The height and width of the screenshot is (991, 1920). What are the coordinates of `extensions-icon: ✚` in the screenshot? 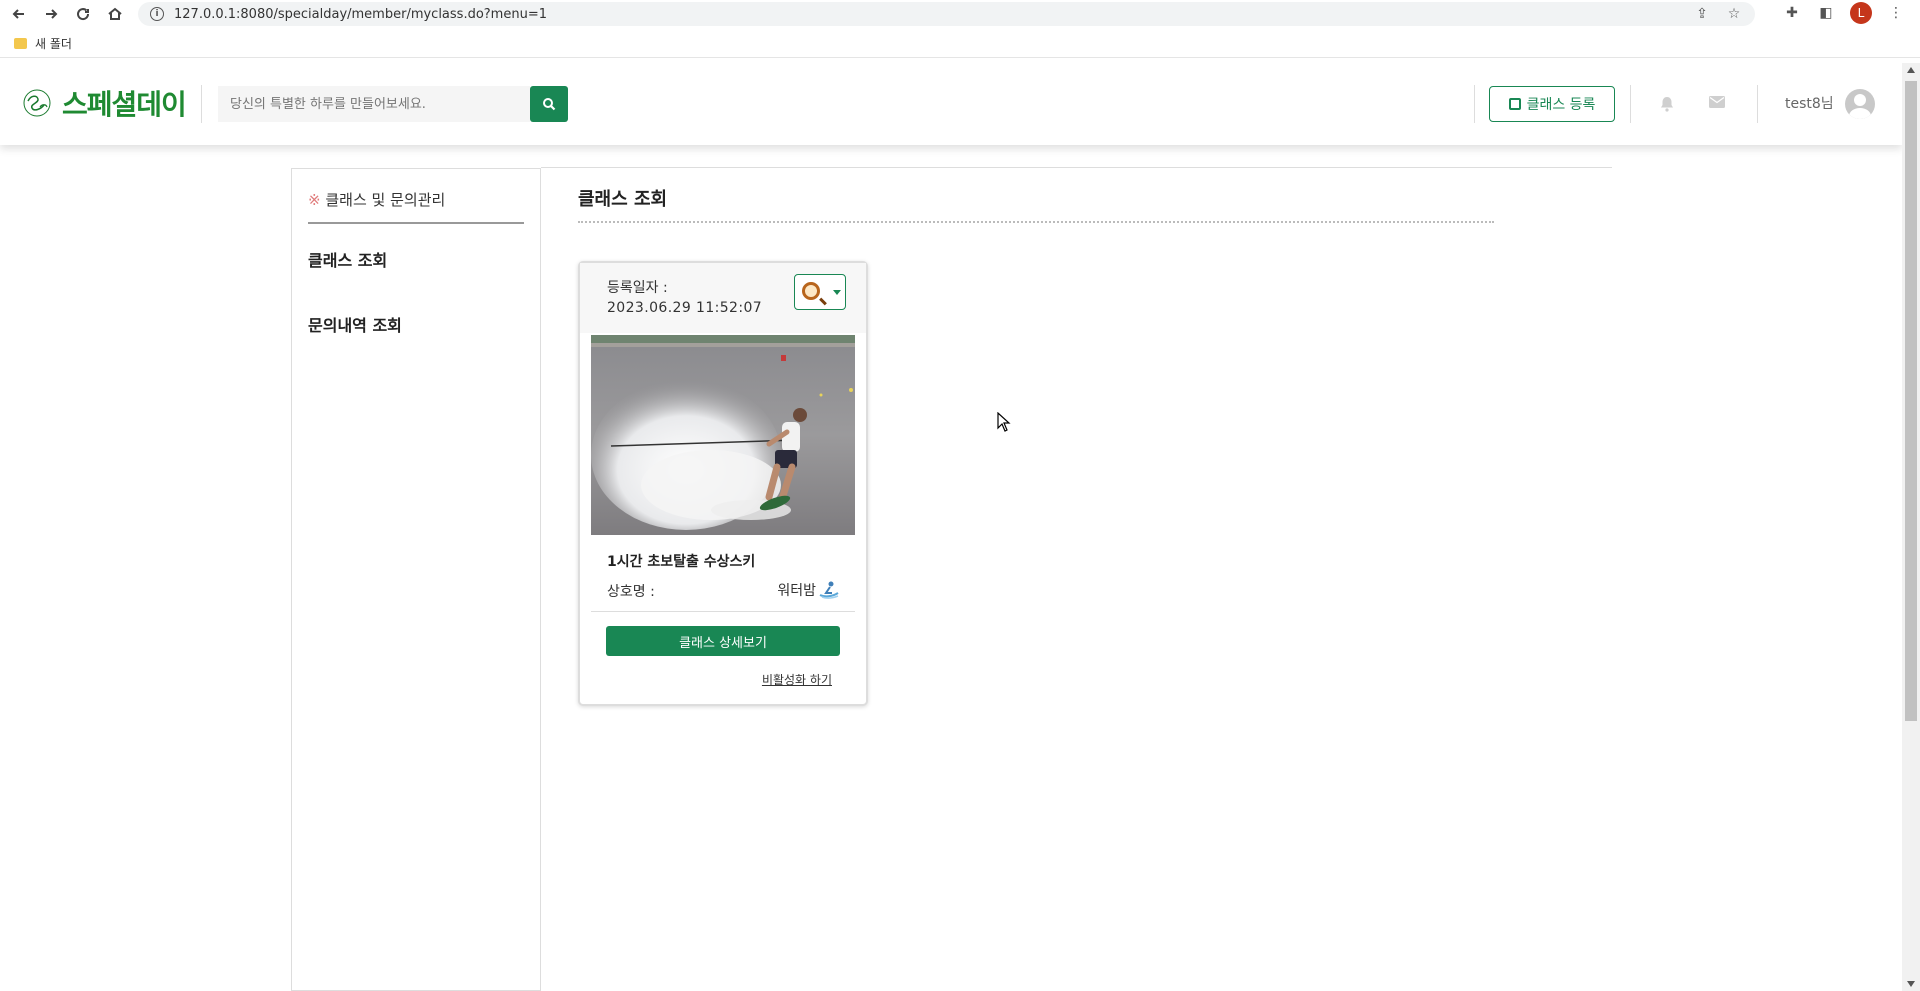 It's located at (1792, 13).